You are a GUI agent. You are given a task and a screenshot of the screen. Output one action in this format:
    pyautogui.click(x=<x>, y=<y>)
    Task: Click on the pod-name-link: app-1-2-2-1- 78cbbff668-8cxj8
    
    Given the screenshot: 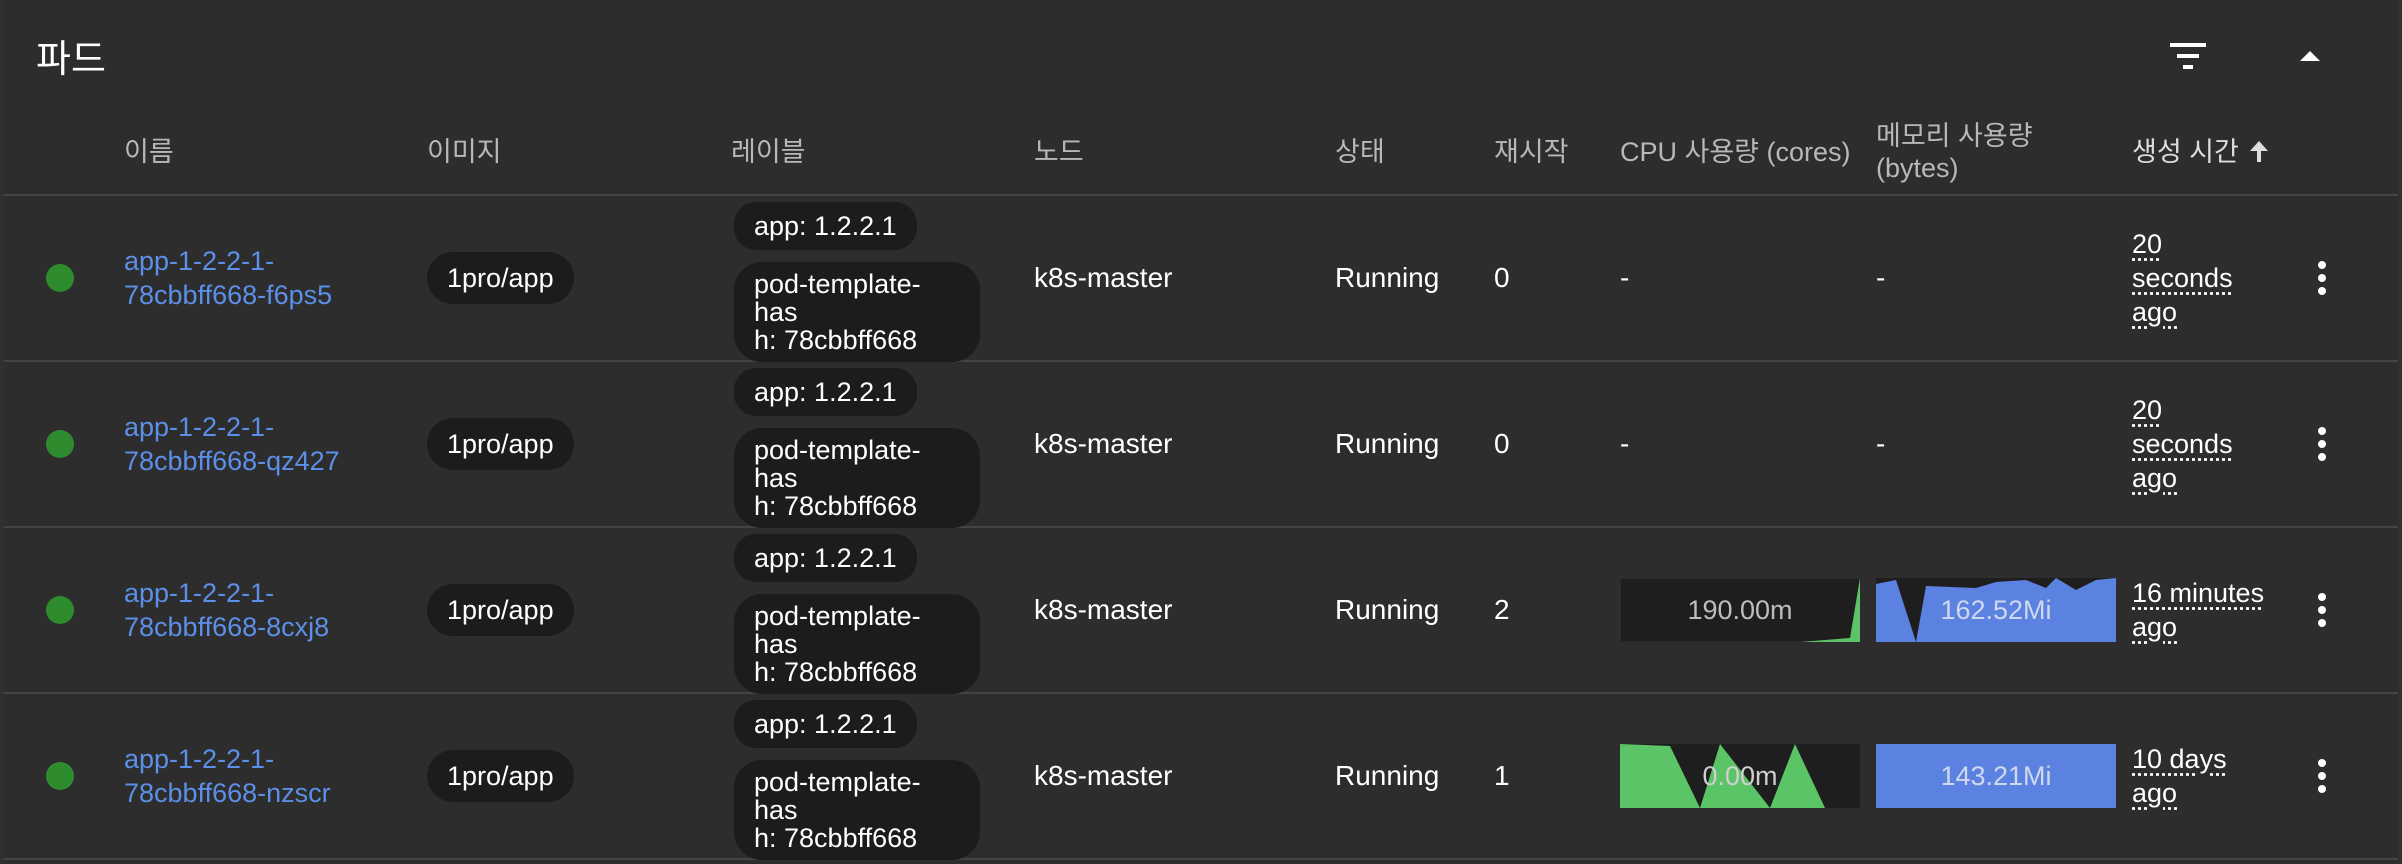 What is the action you would take?
    pyautogui.click(x=226, y=610)
    